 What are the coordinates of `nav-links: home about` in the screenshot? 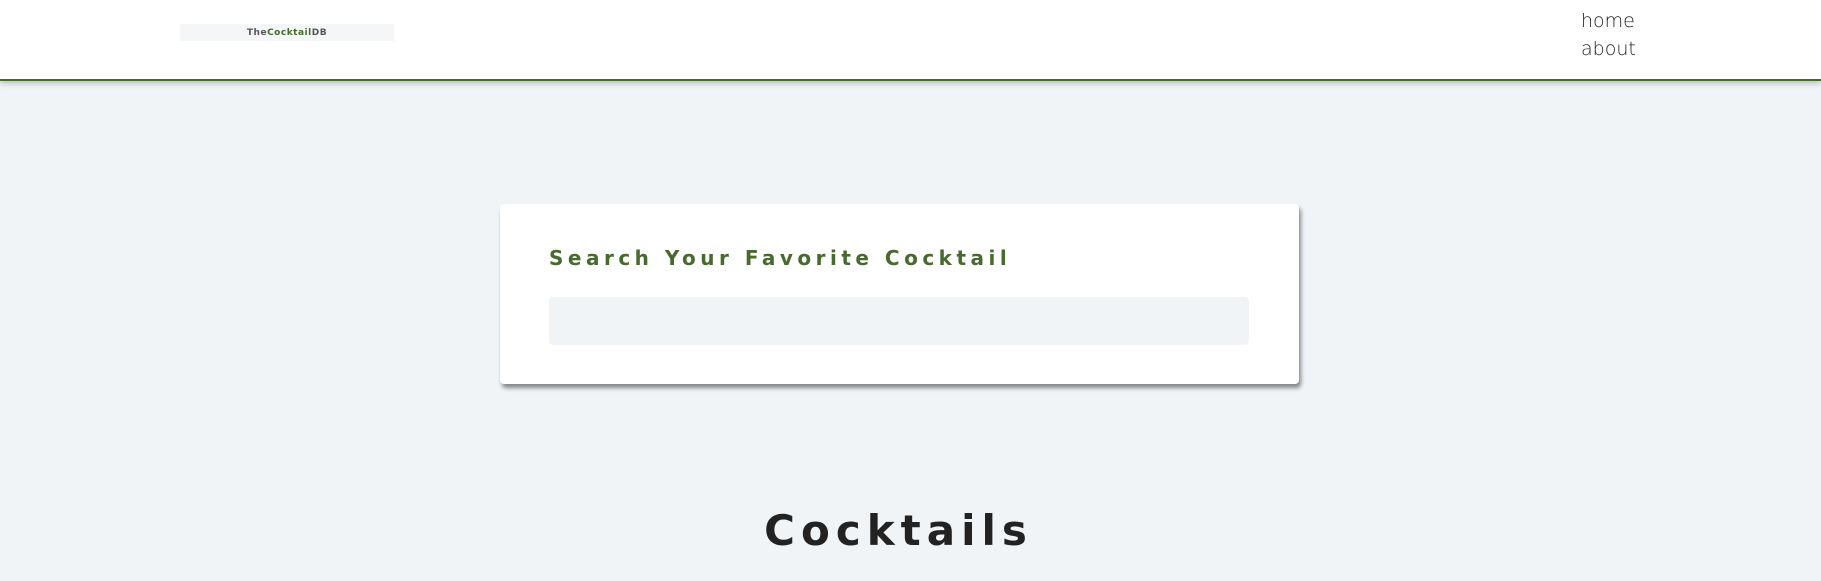 It's located at (1608, 35).